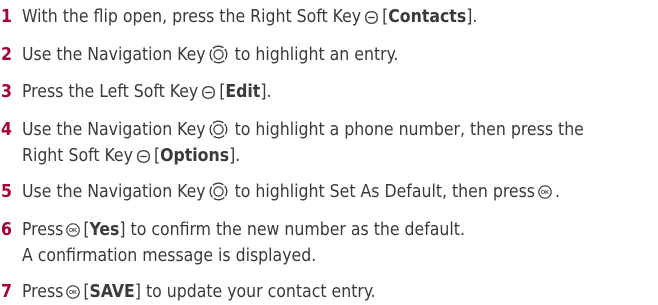  Describe the element at coordinates (6, 92) in the screenshot. I see `step-number: 3` at that location.